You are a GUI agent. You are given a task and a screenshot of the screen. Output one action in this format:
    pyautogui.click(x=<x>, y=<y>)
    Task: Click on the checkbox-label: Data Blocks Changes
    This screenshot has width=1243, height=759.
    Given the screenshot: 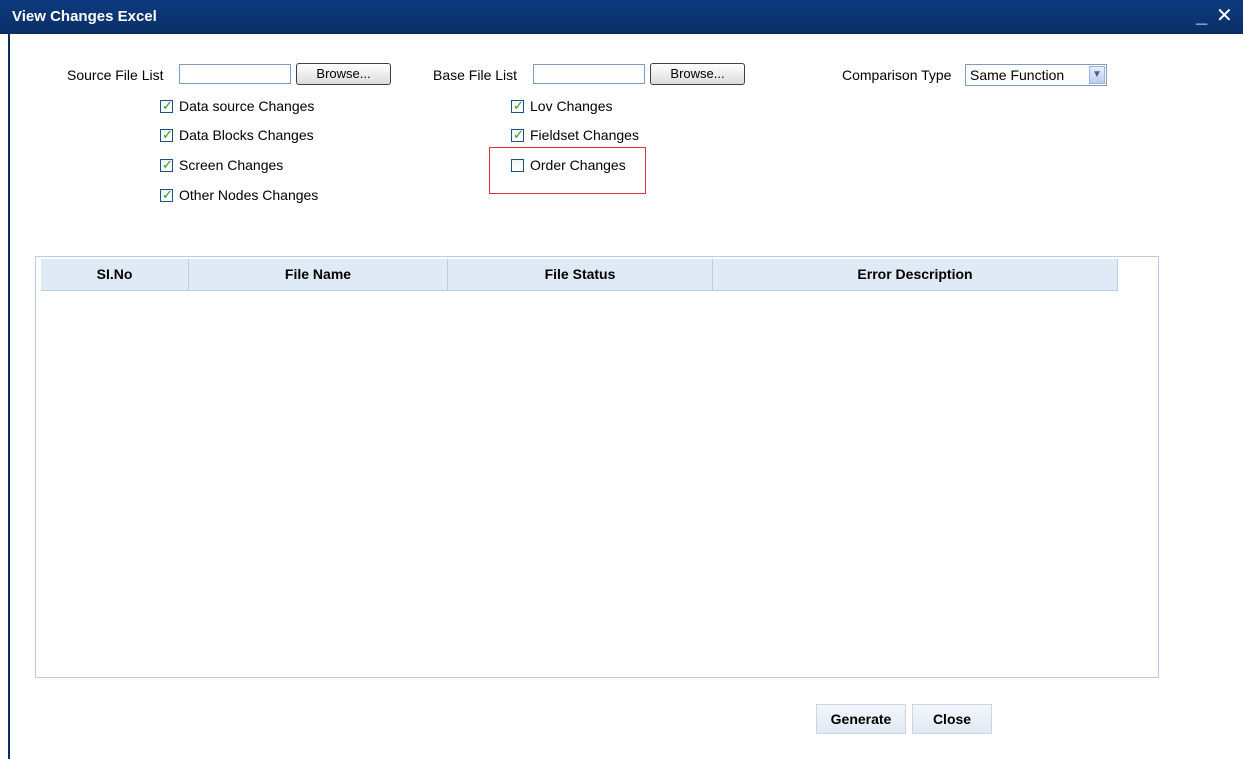 What is the action you would take?
    pyautogui.click(x=246, y=135)
    